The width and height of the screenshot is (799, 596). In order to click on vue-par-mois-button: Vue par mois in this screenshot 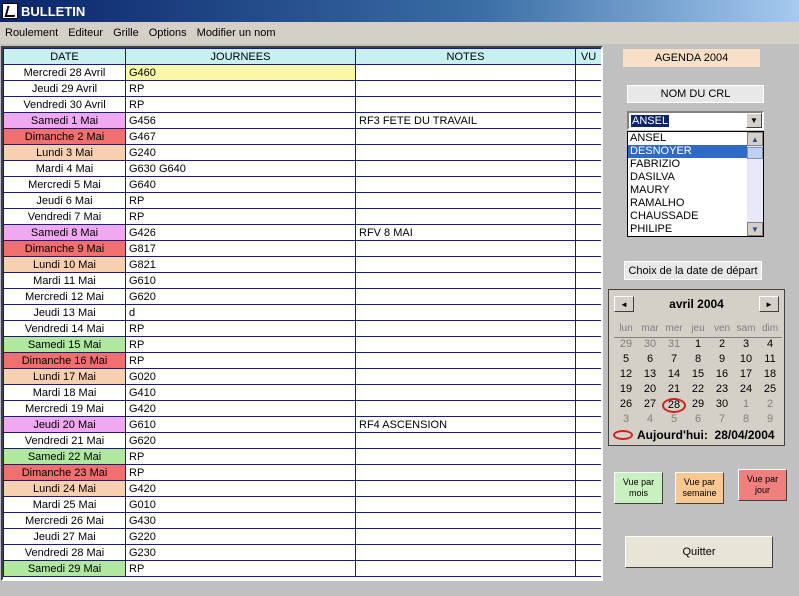, I will do `click(638, 488)`.